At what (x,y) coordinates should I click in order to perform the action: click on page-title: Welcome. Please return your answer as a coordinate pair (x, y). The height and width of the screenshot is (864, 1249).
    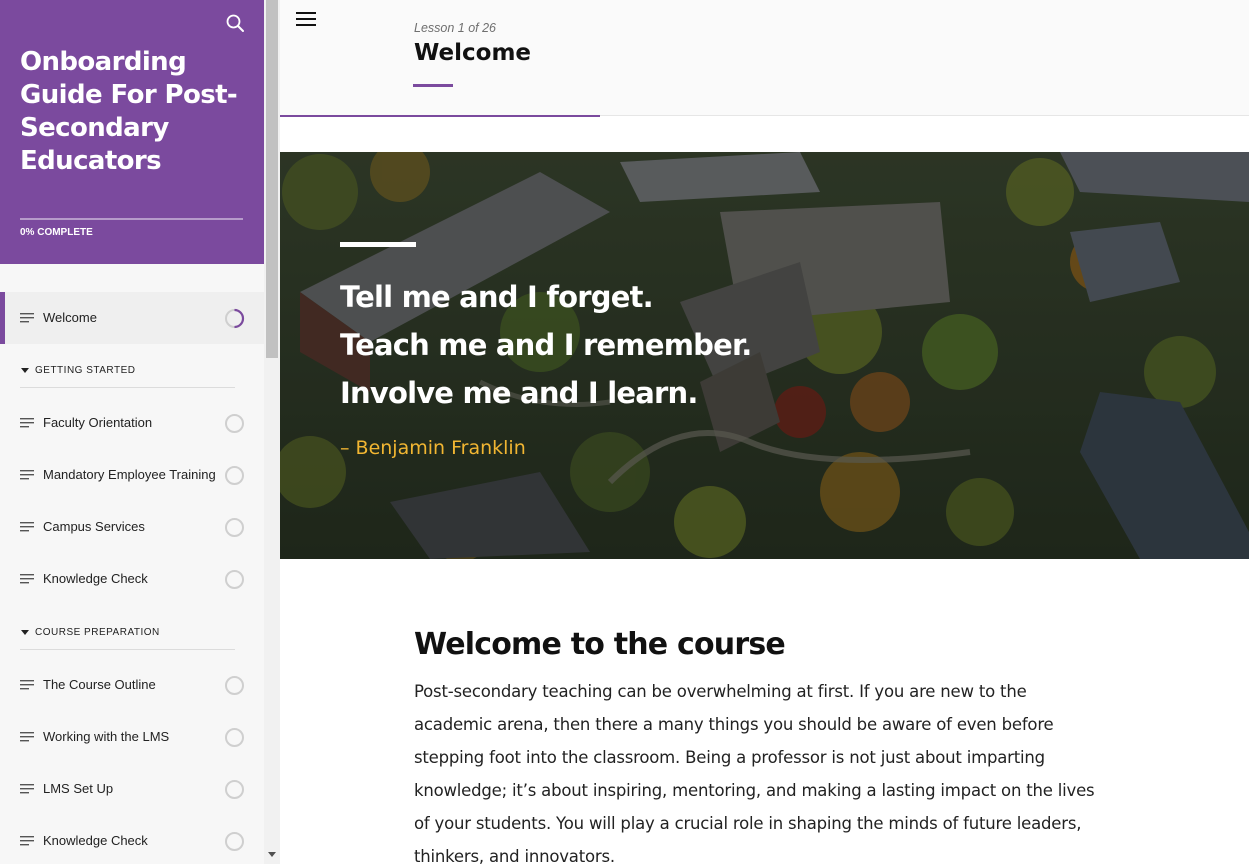
    Looking at the image, I should click on (473, 53).